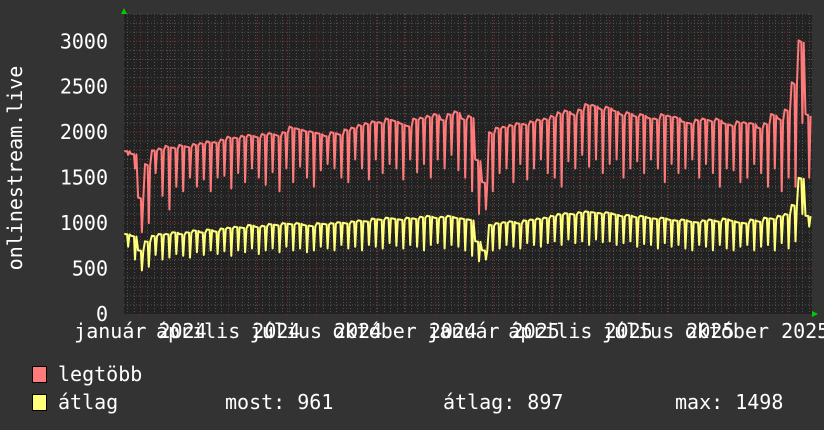 Image resolution: width=824 pixels, height=430 pixels. What do you see at coordinates (84, 41) in the screenshot?
I see `y-tick-label: 3000` at bounding box center [84, 41].